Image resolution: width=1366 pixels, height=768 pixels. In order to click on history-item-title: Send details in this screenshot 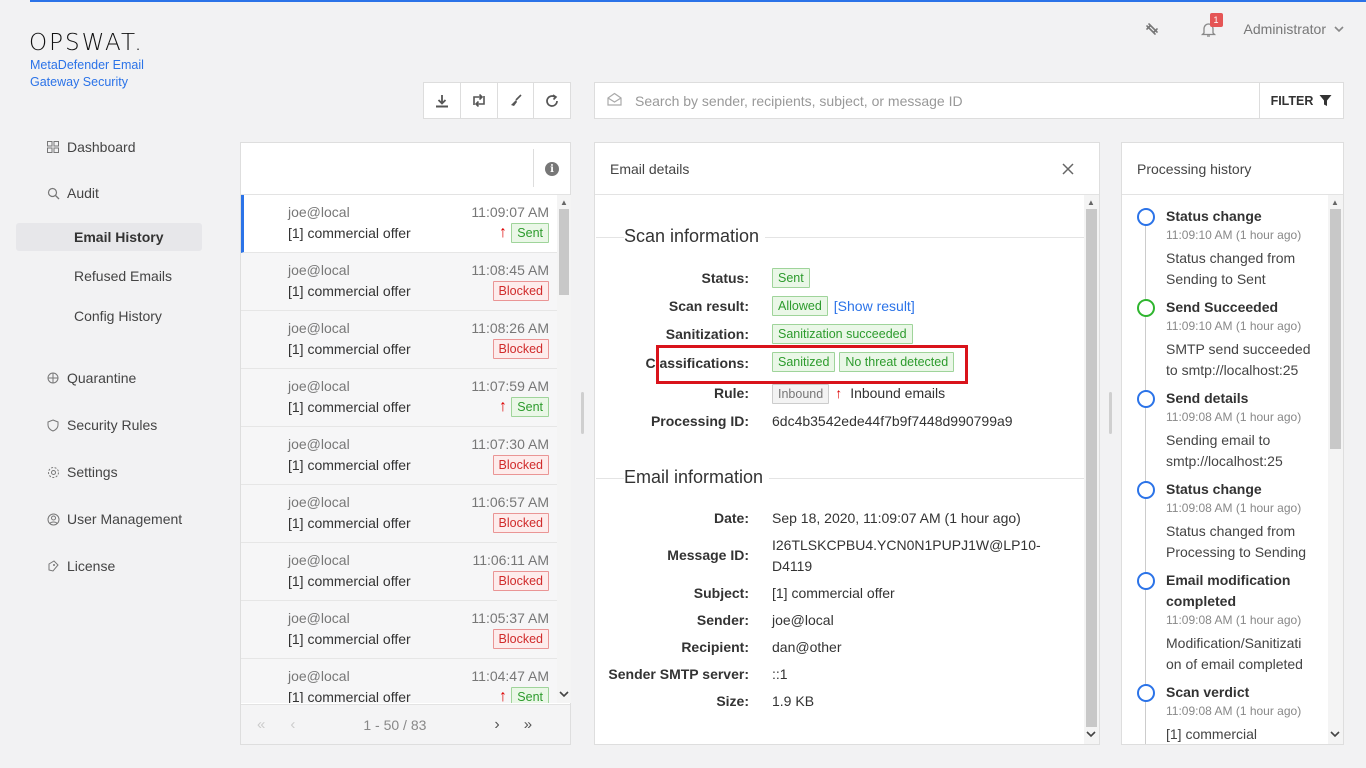, I will do `click(1207, 398)`.